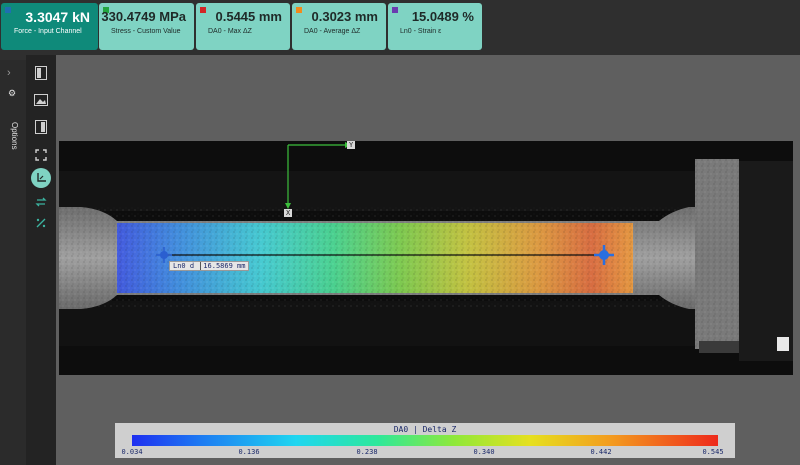 The width and height of the screenshot is (800, 465). Describe the element at coordinates (442, 16) in the screenshot. I see `card-value: 15.0489 %` at that location.